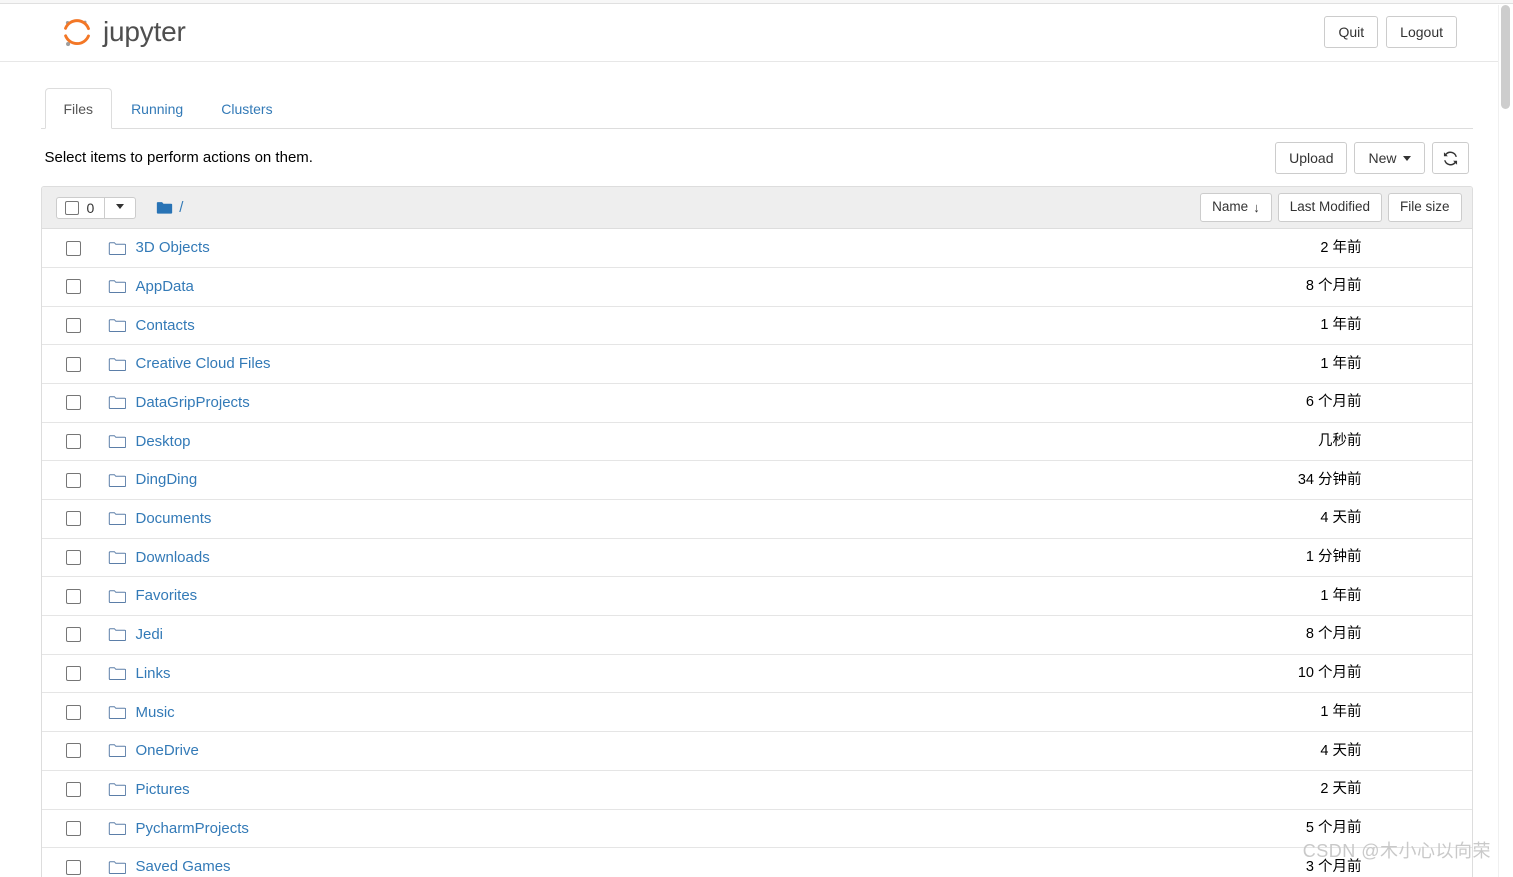  What do you see at coordinates (157, 108) in the screenshot?
I see `tab-running: Running` at bounding box center [157, 108].